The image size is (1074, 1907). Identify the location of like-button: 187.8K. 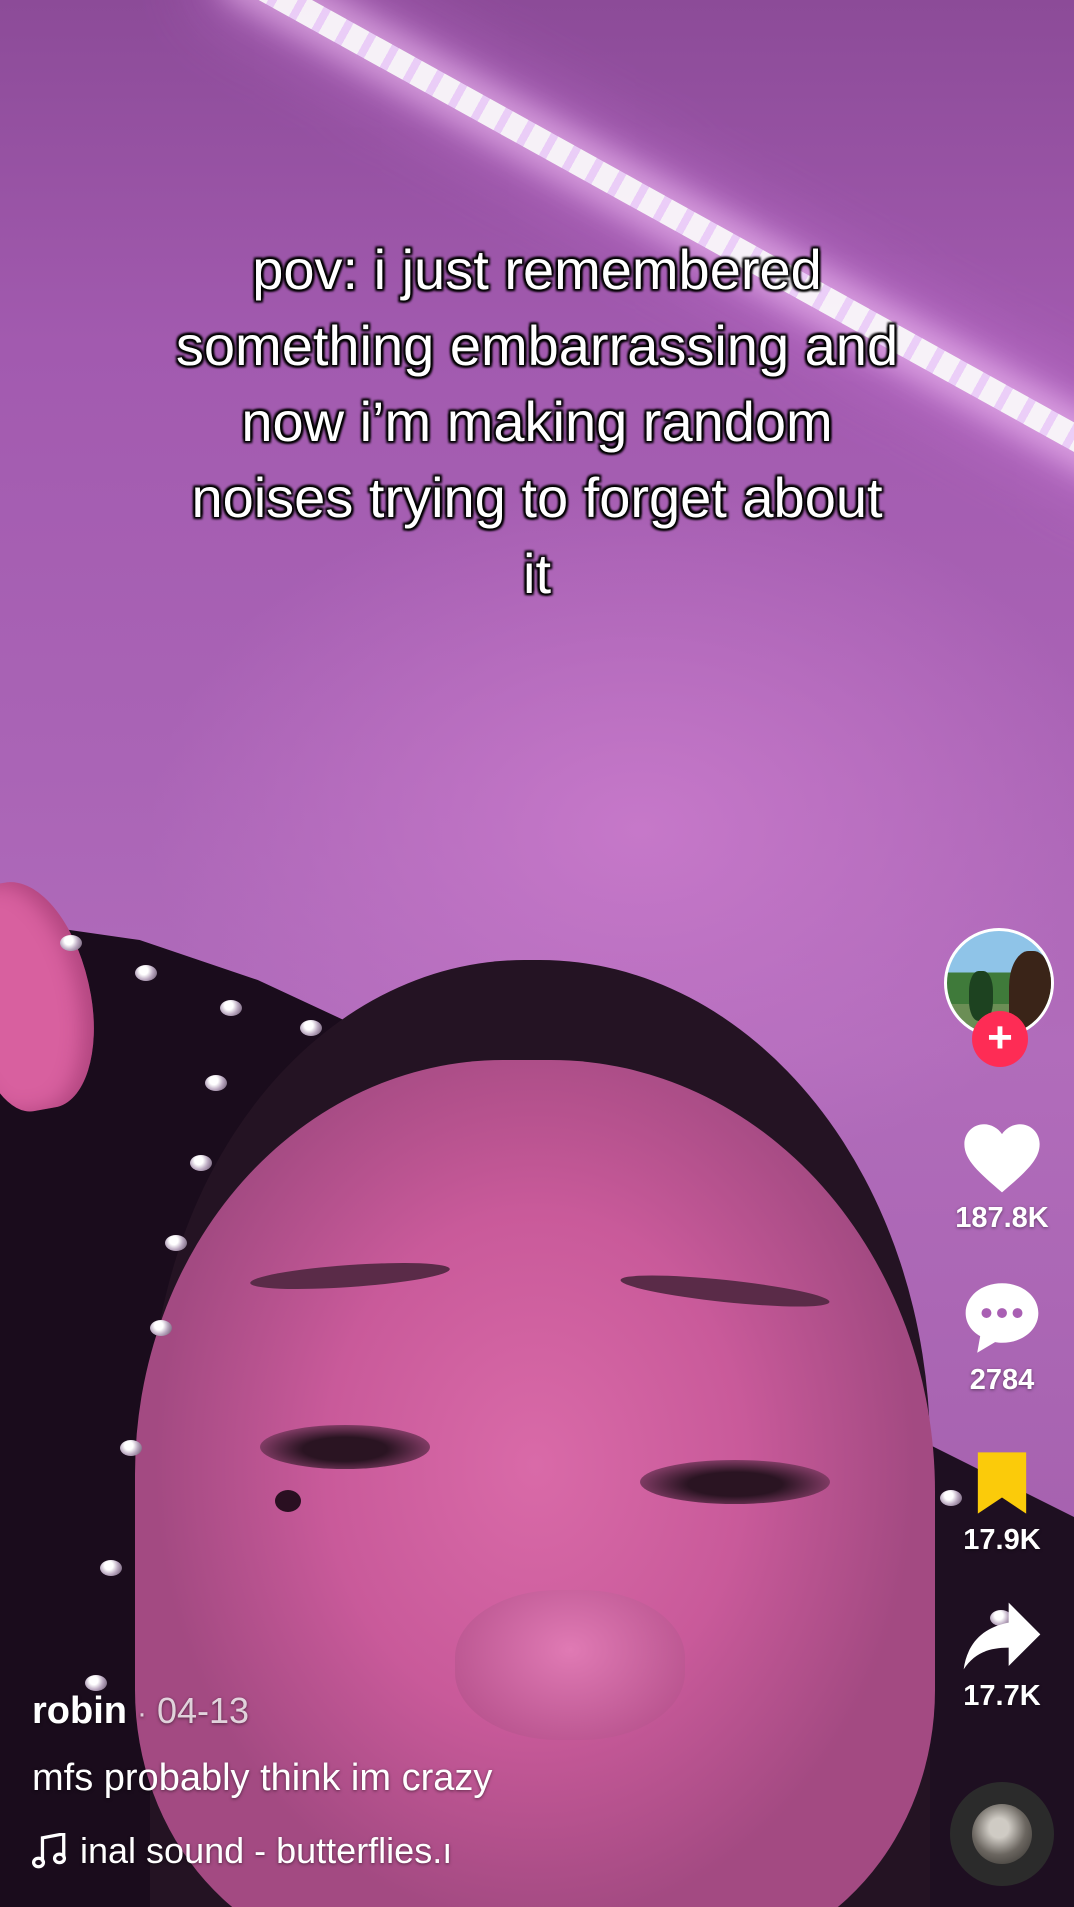
(1002, 1178).